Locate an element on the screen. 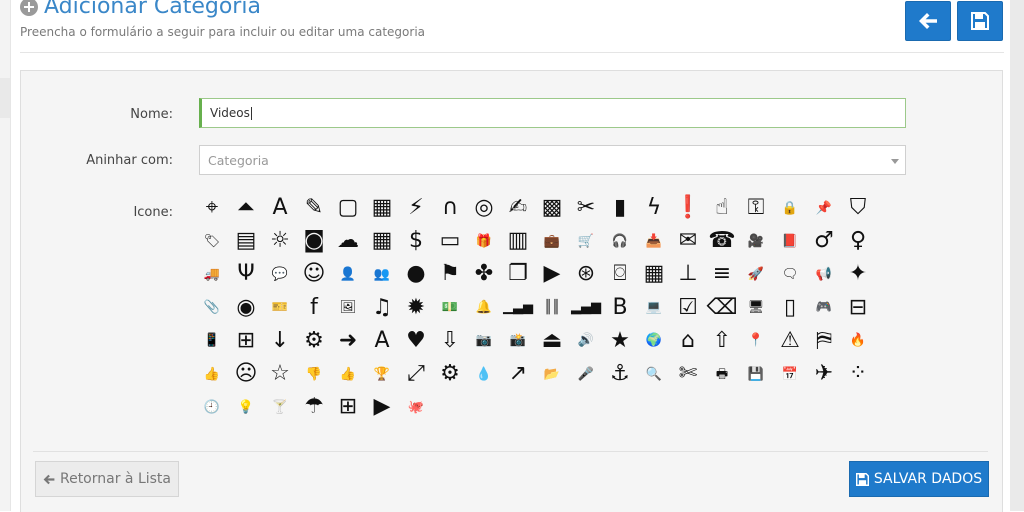 Image resolution: width=1024 pixels, height=512 pixels. font-icon: A is located at coordinates (280, 208).